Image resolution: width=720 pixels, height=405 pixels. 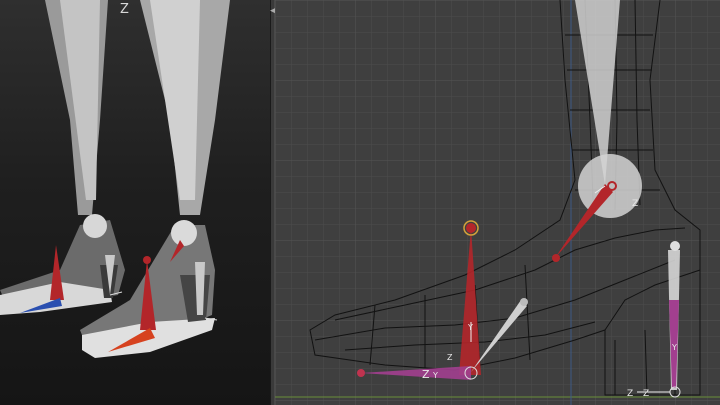 What do you see at coordinates (556, 258) in the screenshot?
I see `ankle-bone-tail` at bounding box center [556, 258].